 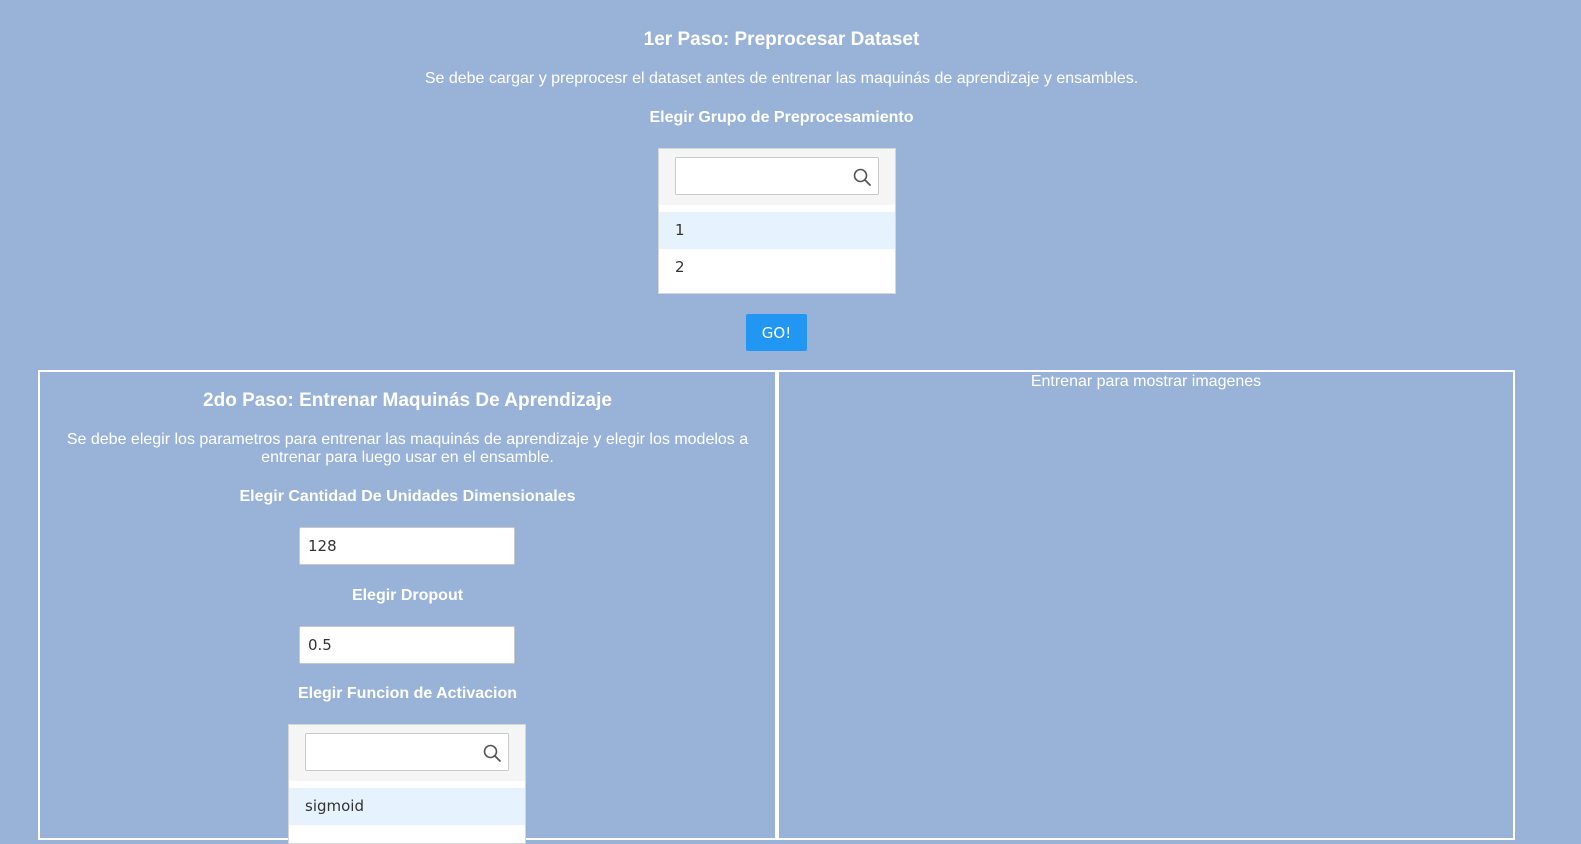 What do you see at coordinates (777, 267) in the screenshot?
I see `group-option-2: 2` at bounding box center [777, 267].